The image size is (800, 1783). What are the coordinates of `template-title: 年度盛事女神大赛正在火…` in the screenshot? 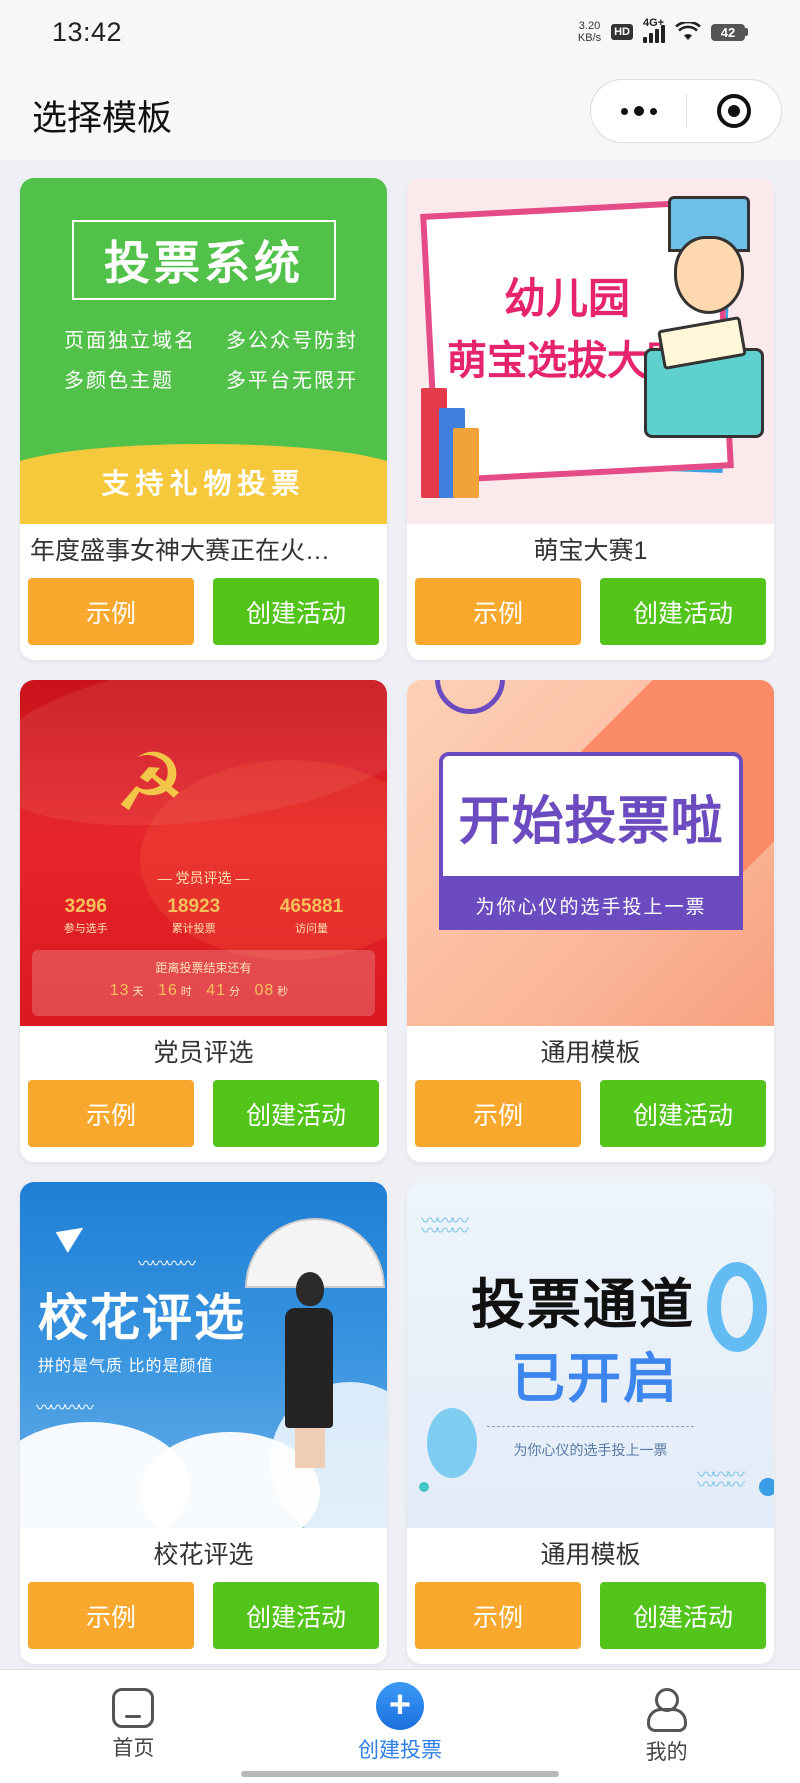 It's located at (180, 551).